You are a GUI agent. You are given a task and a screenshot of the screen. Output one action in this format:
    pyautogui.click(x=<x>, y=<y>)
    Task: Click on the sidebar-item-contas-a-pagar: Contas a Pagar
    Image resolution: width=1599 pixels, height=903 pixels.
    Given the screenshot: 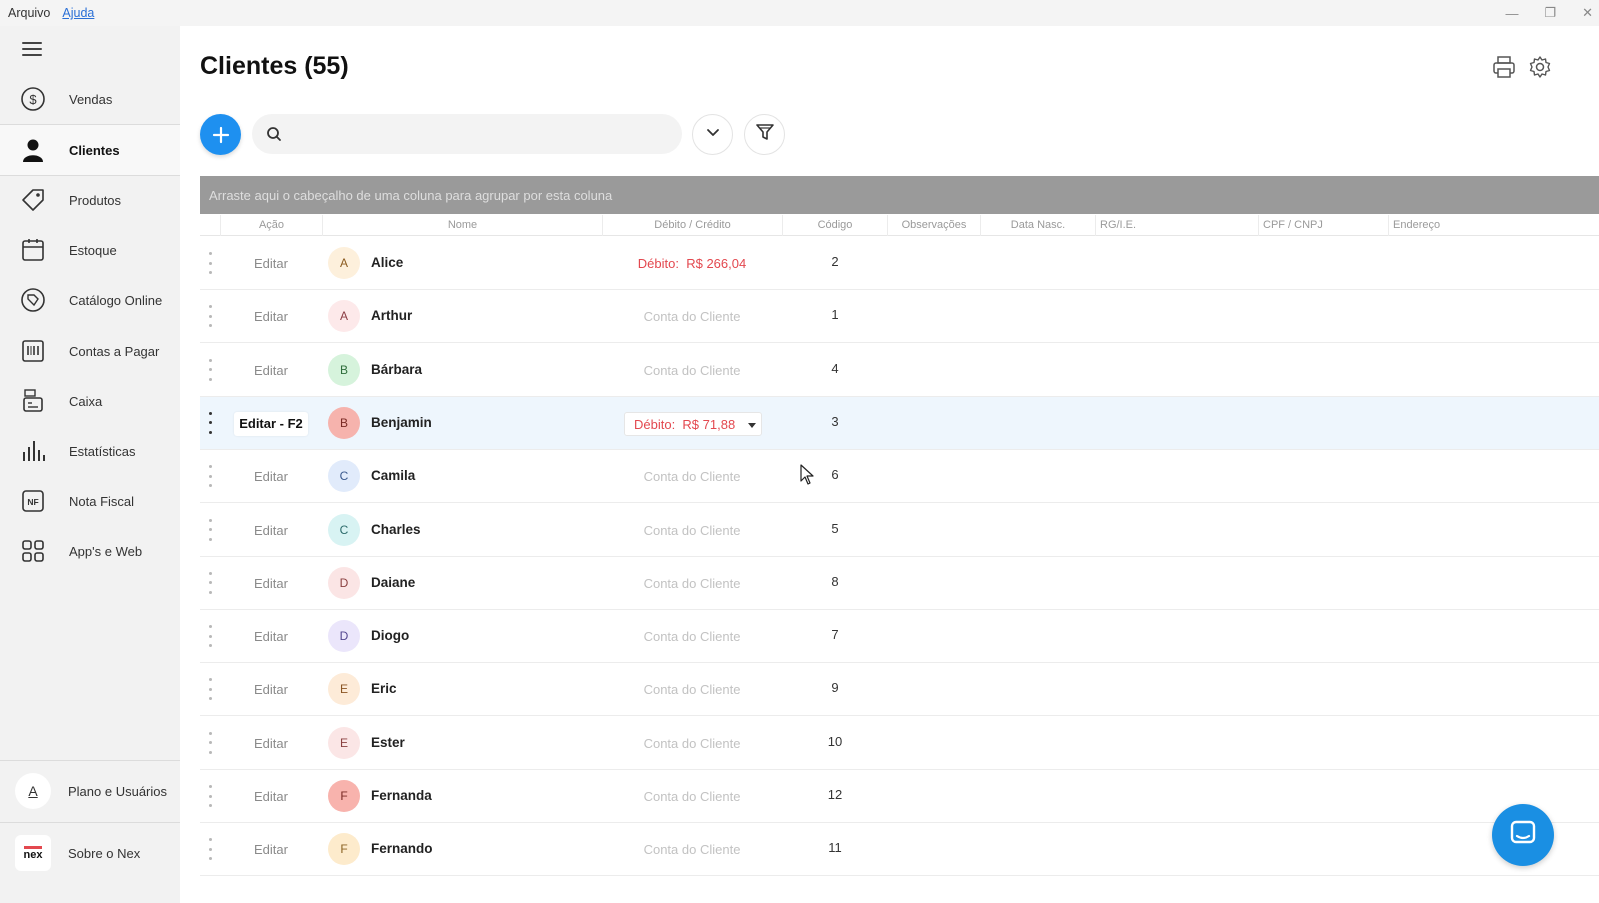 What is the action you would take?
    pyautogui.click(x=90, y=351)
    